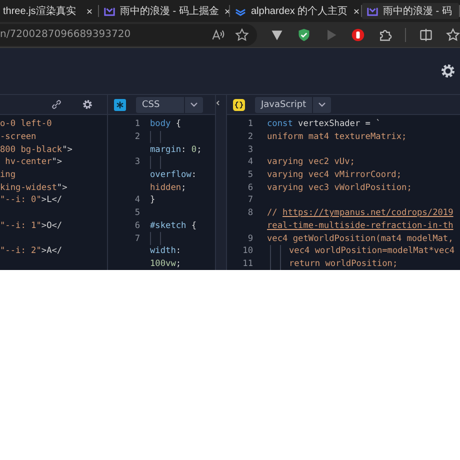 Image resolution: width=460 pixels, height=460 pixels. I want to click on code-line: vec4 worldPosition=modelMat*vec4, so click(372, 251).